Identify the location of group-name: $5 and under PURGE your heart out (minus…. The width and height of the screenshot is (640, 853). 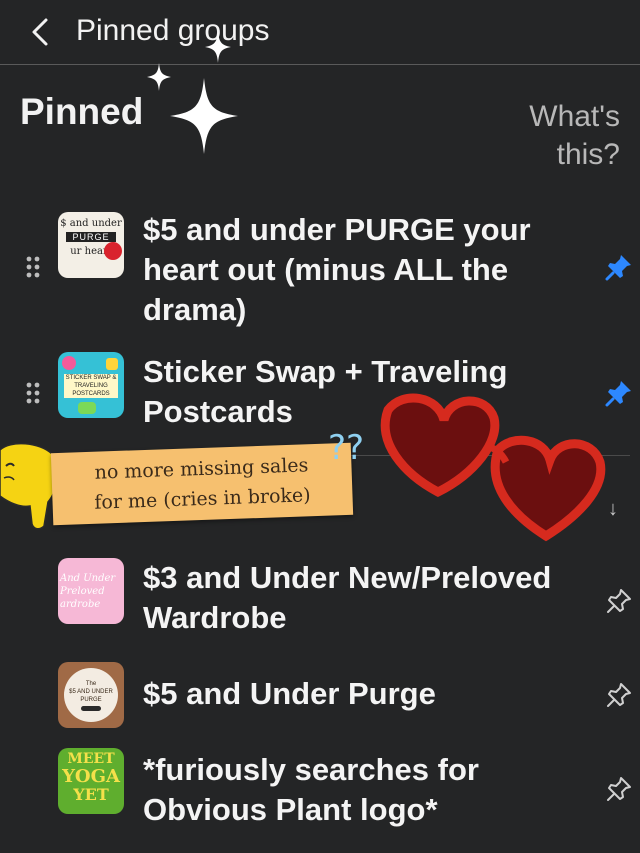
(358, 270).